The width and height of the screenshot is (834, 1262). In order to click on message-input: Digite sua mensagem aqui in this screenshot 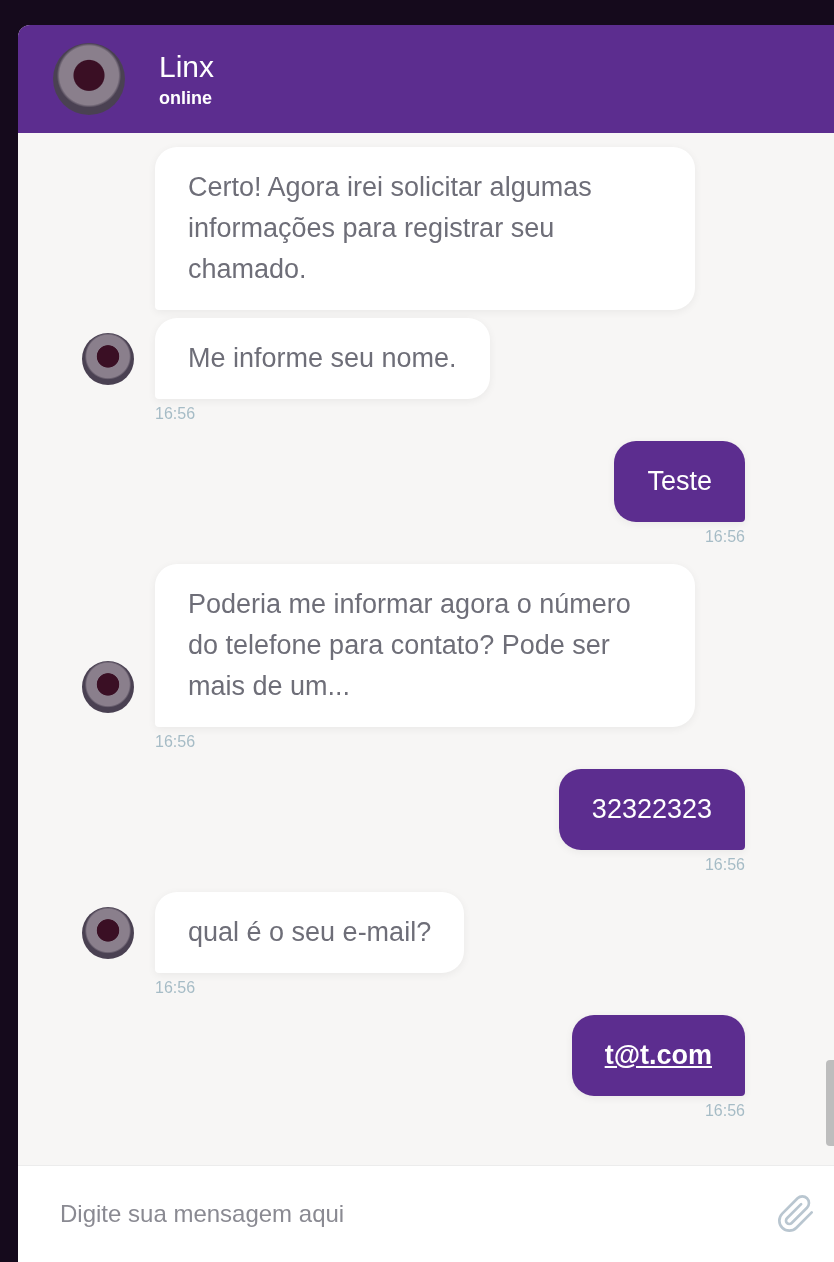, I will do `click(417, 1214)`.